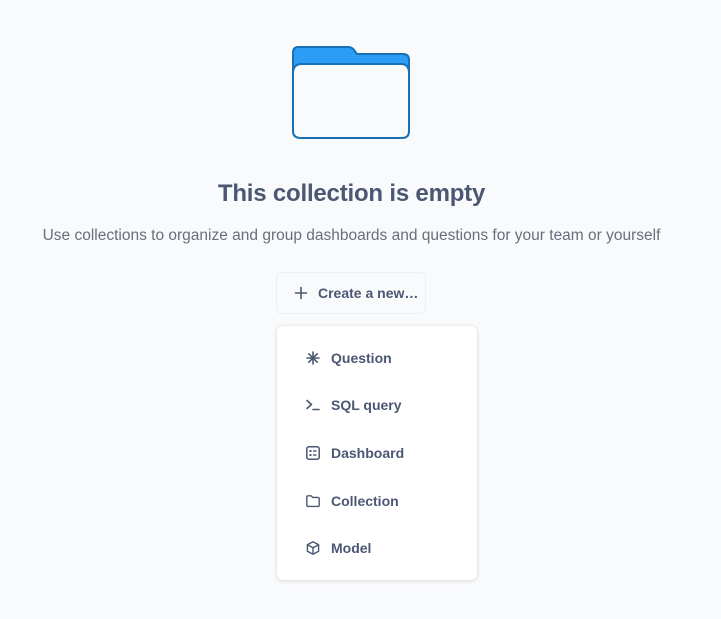  I want to click on menu-item-label: Collection, so click(365, 500).